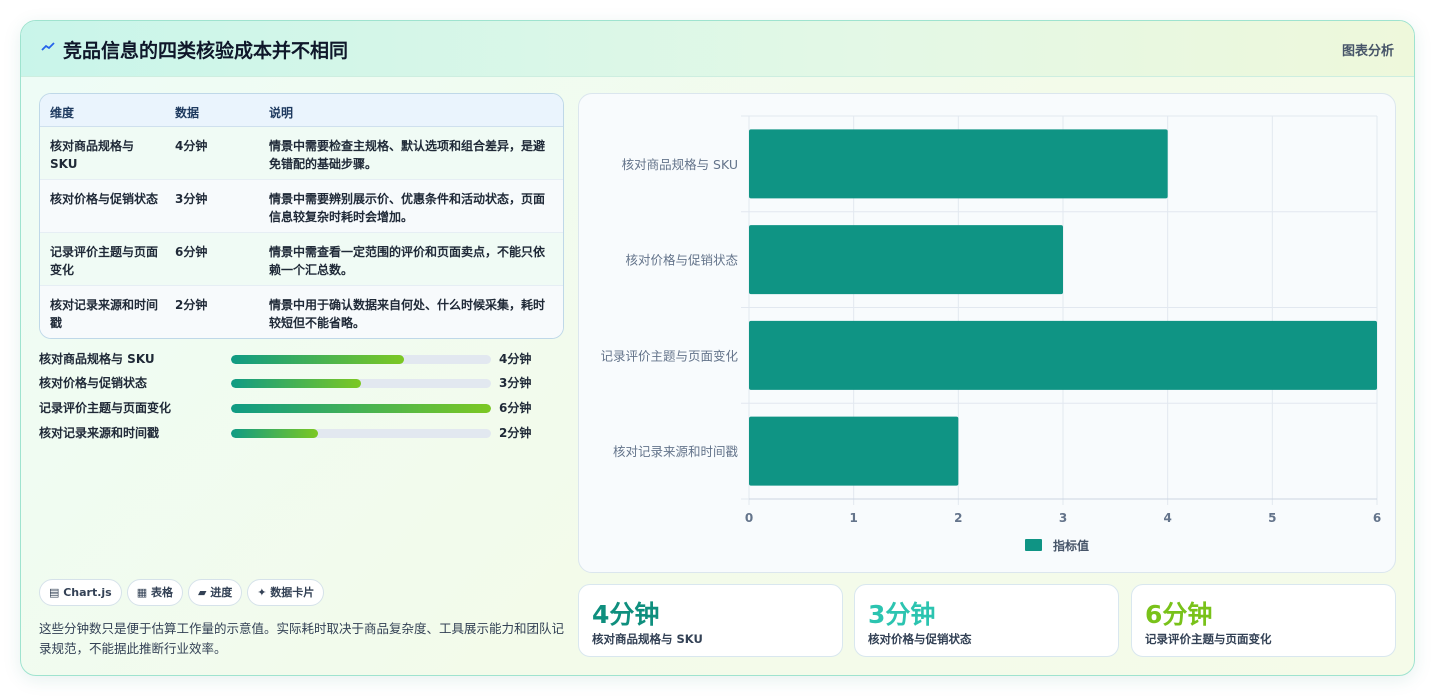 The height and width of the screenshot is (696, 1435). I want to click on table-cell-value: 4分钟, so click(191, 146).